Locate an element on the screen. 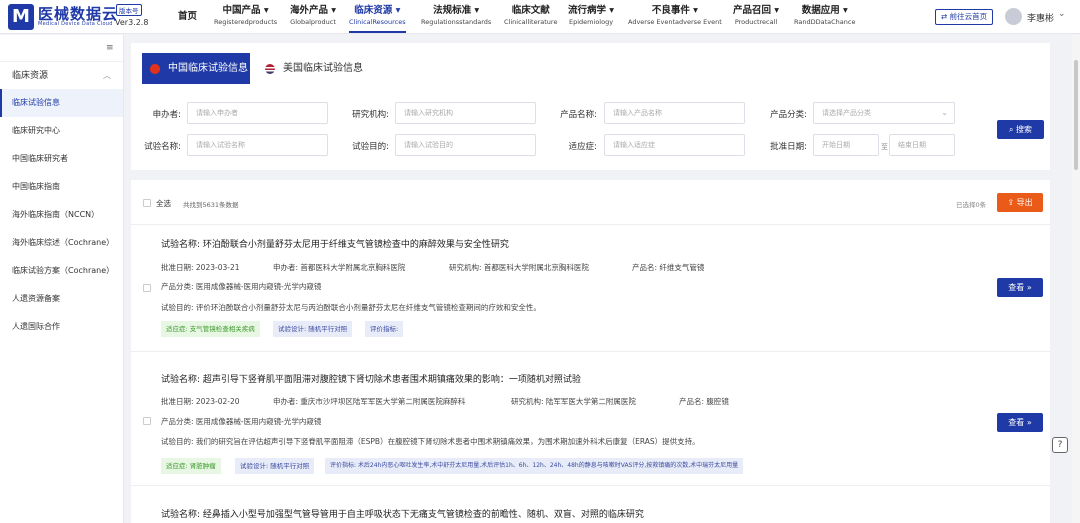 The height and width of the screenshot is (523, 1080). approval-date: 批准日期: 2023-03-21 is located at coordinates (200, 267).